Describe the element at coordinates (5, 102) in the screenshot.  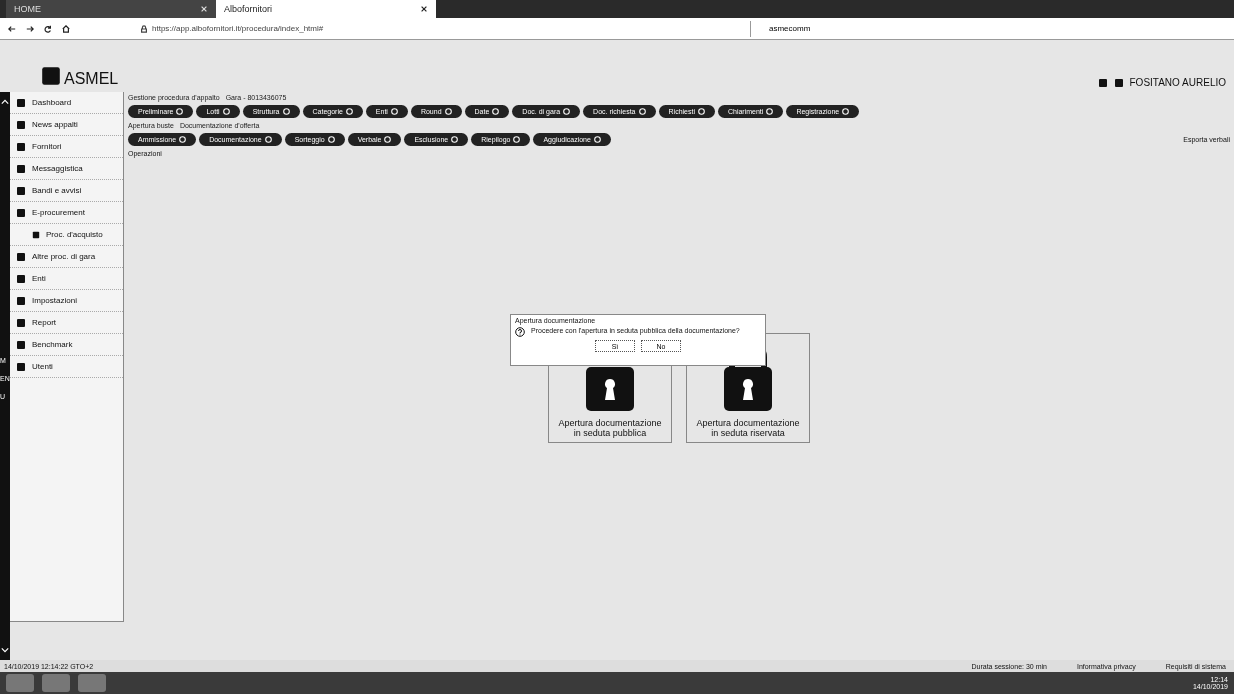
I see `chevron-up-icon` at that location.